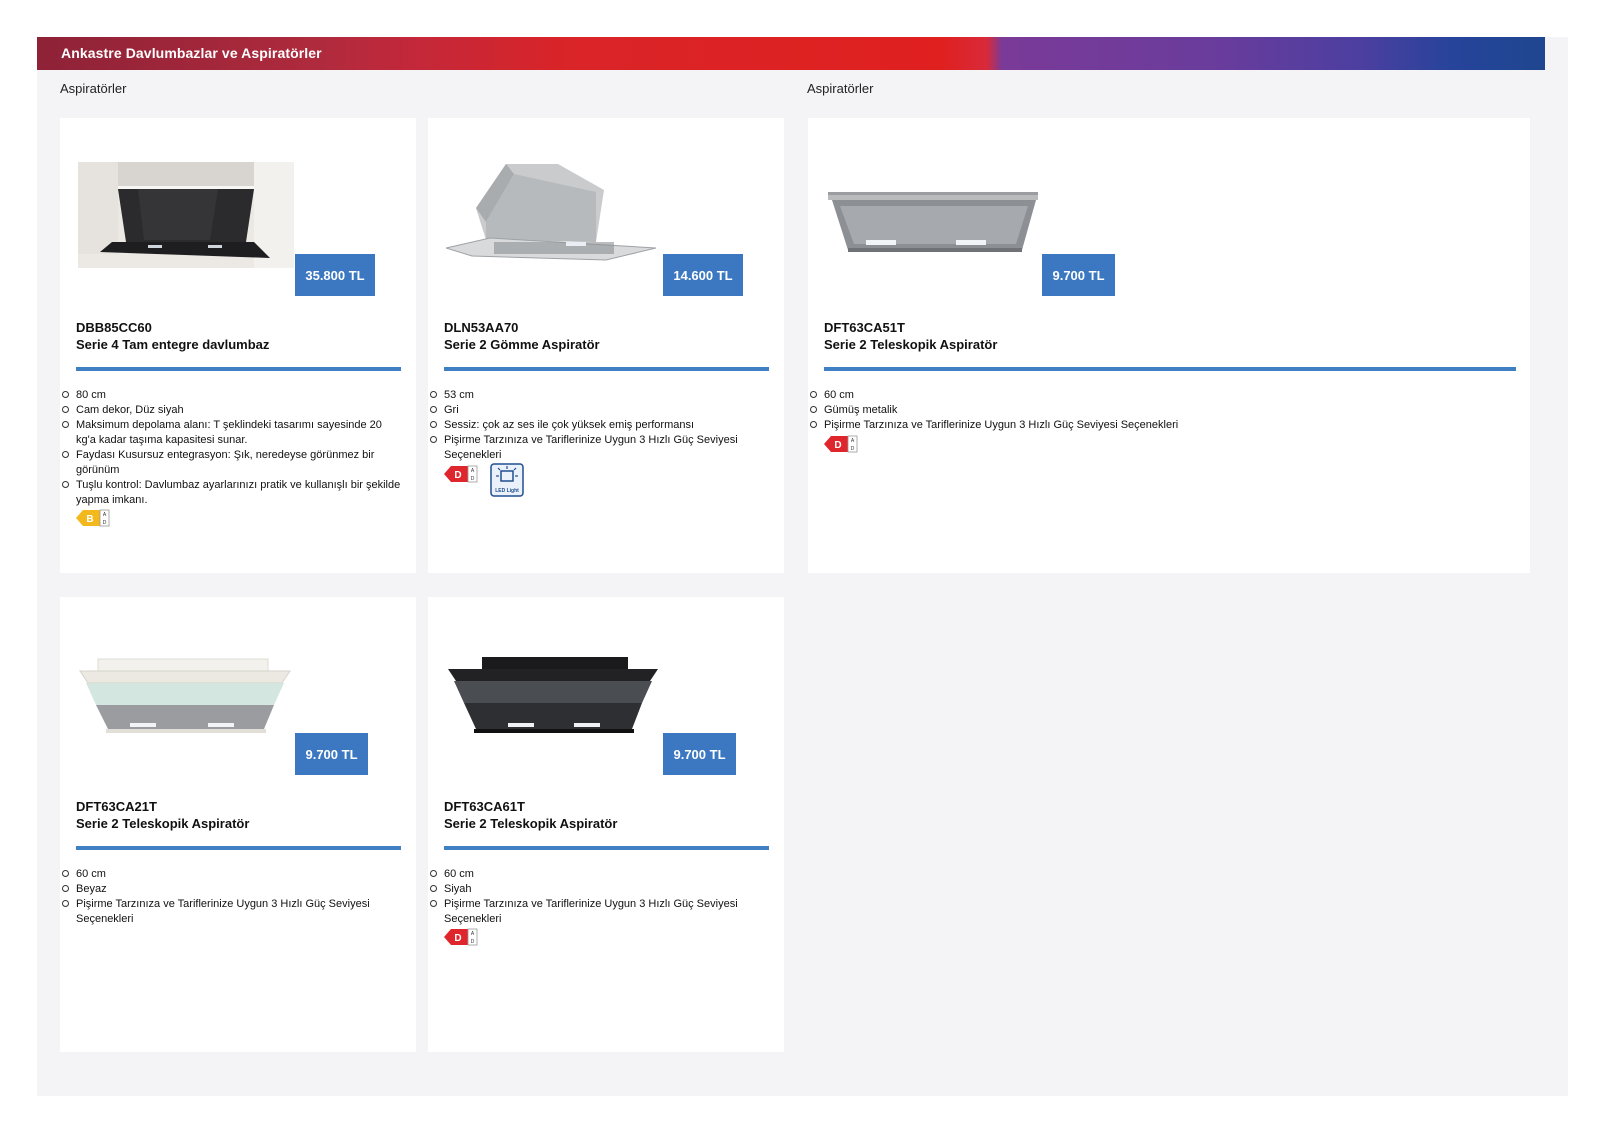  What do you see at coordinates (791, 53) in the screenshot?
I see `category-banner: Ankastre Davlumbazlar ve Aspiratörler` at bounding box center [791, 53].